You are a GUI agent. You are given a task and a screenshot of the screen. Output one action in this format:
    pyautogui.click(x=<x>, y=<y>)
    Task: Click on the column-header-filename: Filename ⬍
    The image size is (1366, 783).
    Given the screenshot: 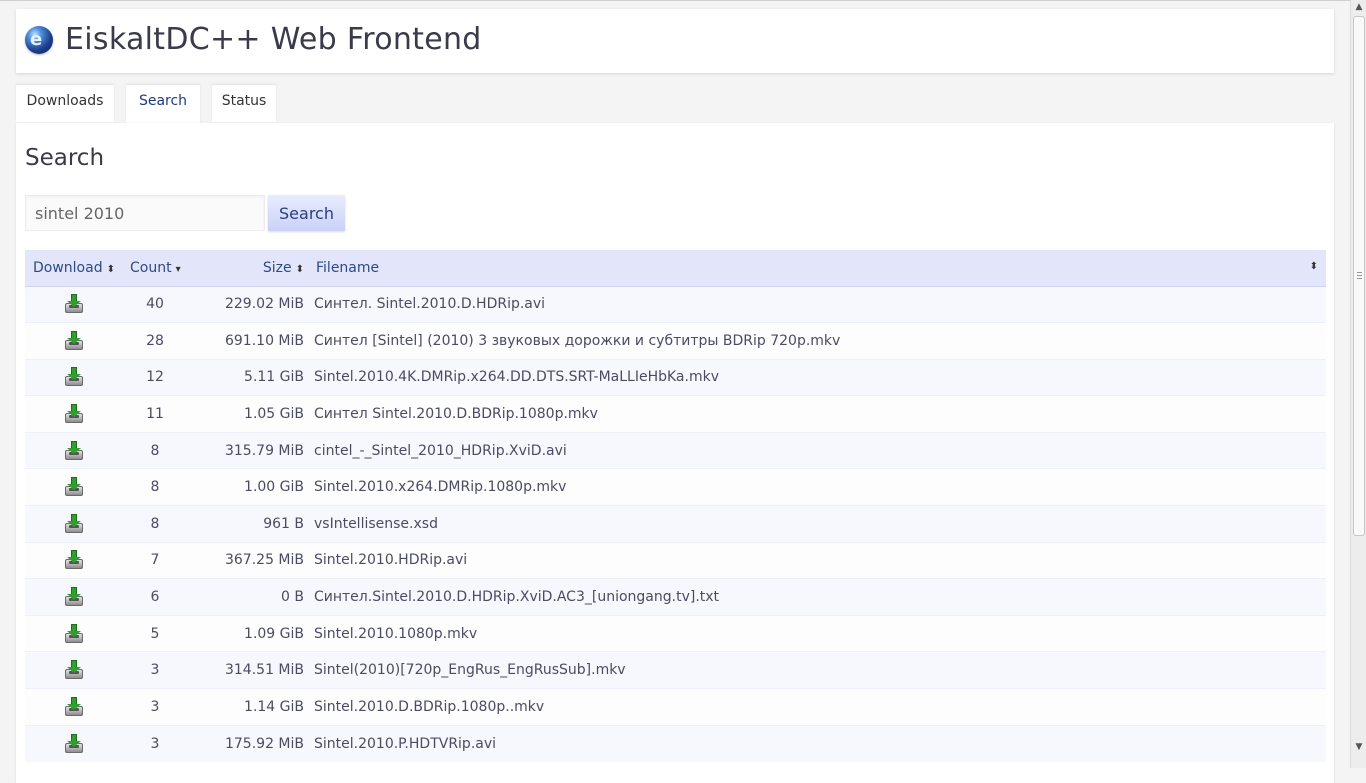 What is the action you would take?
    pyautogui.click(x=819, y=268)
    